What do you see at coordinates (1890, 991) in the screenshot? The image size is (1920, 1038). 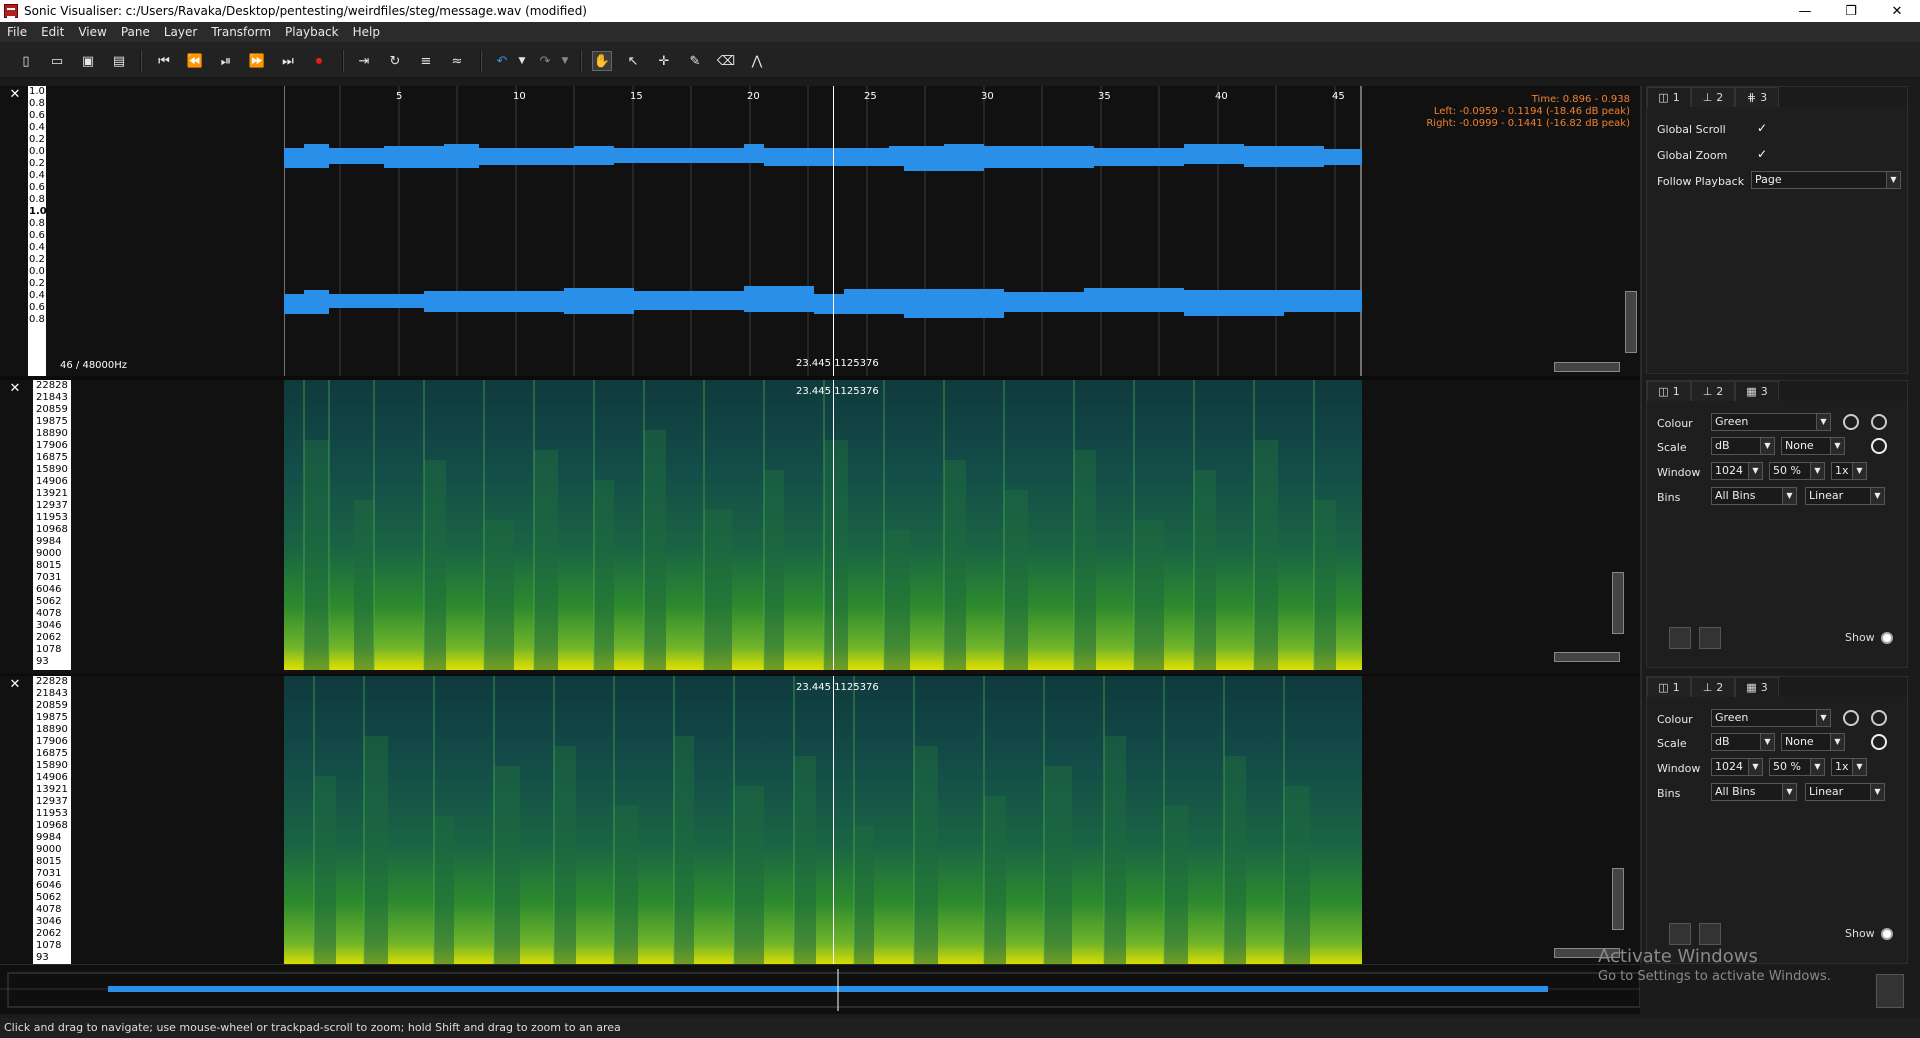 I see `layer-menu-icon` at bounding box center [1890, 991].